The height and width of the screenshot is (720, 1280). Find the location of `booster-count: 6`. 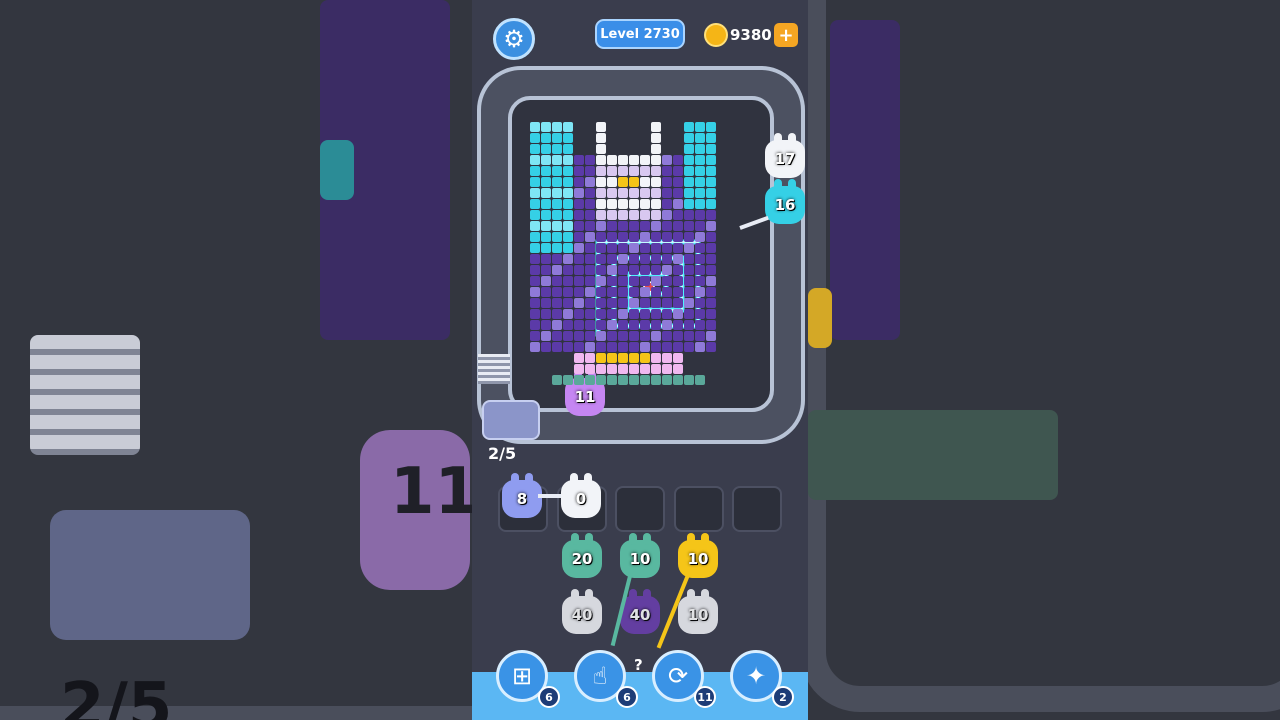

booster-count: 6 is located at coordinates (549, 697).